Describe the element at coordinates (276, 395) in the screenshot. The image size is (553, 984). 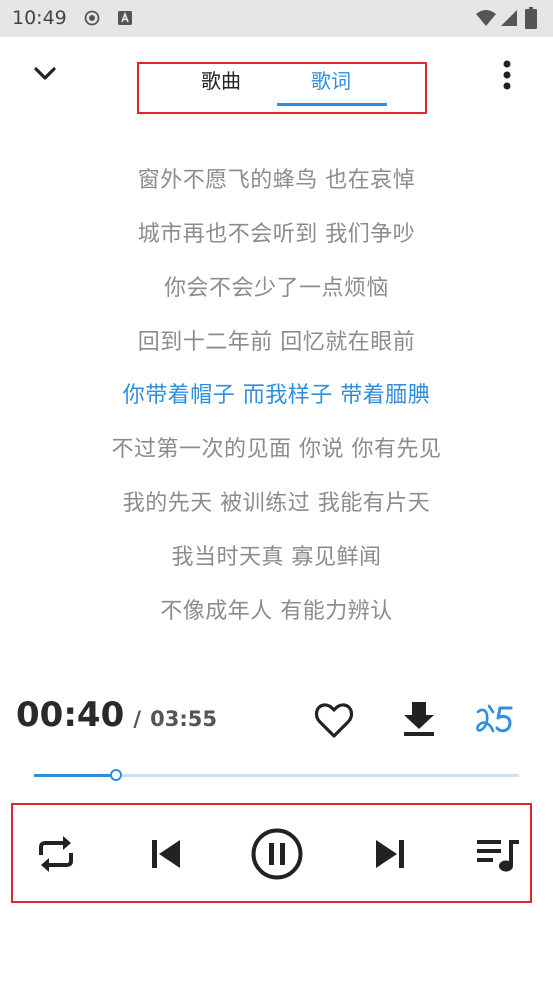
I see `lyric-line-current: 你带着帽子 而我样子 带着腼腆` at that location.